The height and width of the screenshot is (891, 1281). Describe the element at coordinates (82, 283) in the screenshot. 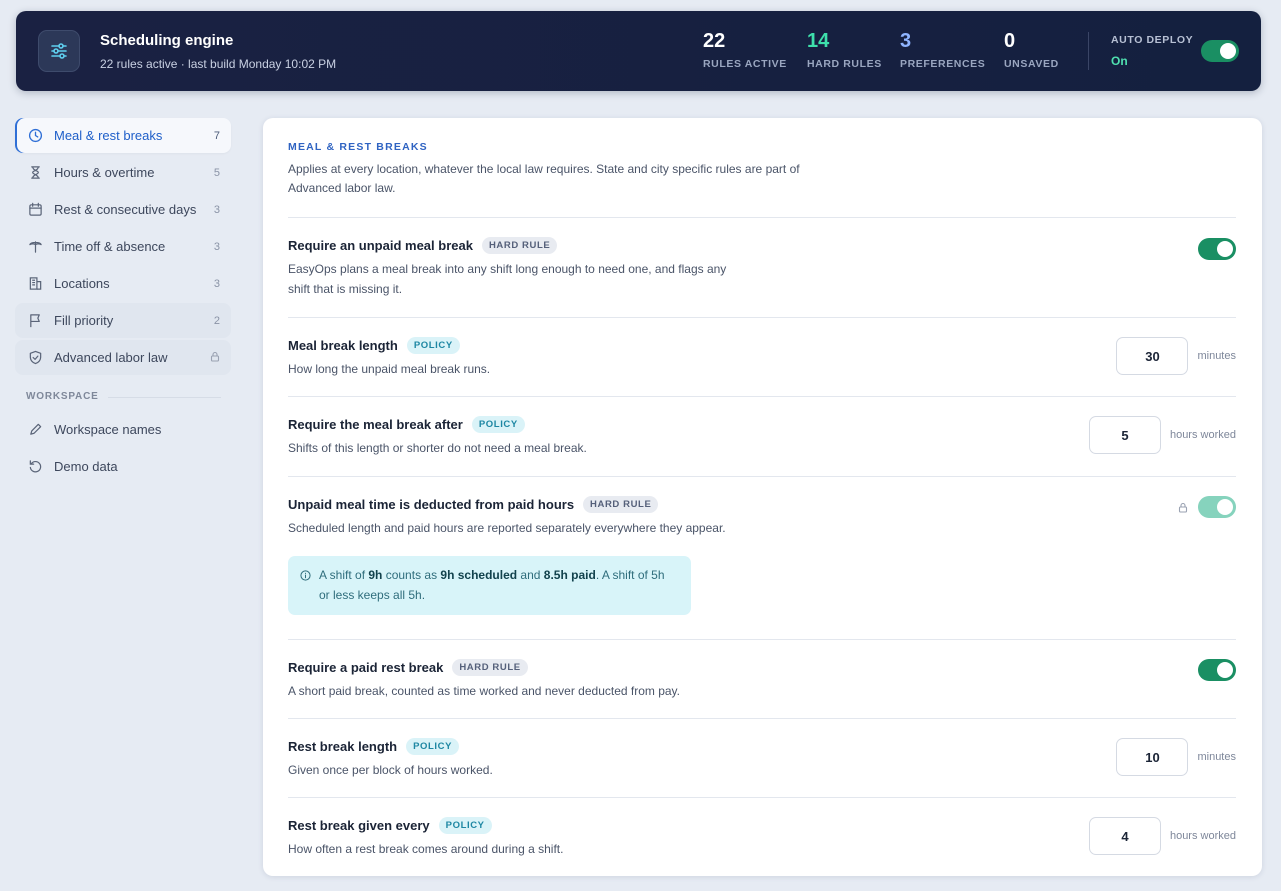

I see `sidebar-item-label: Locations` at that location.